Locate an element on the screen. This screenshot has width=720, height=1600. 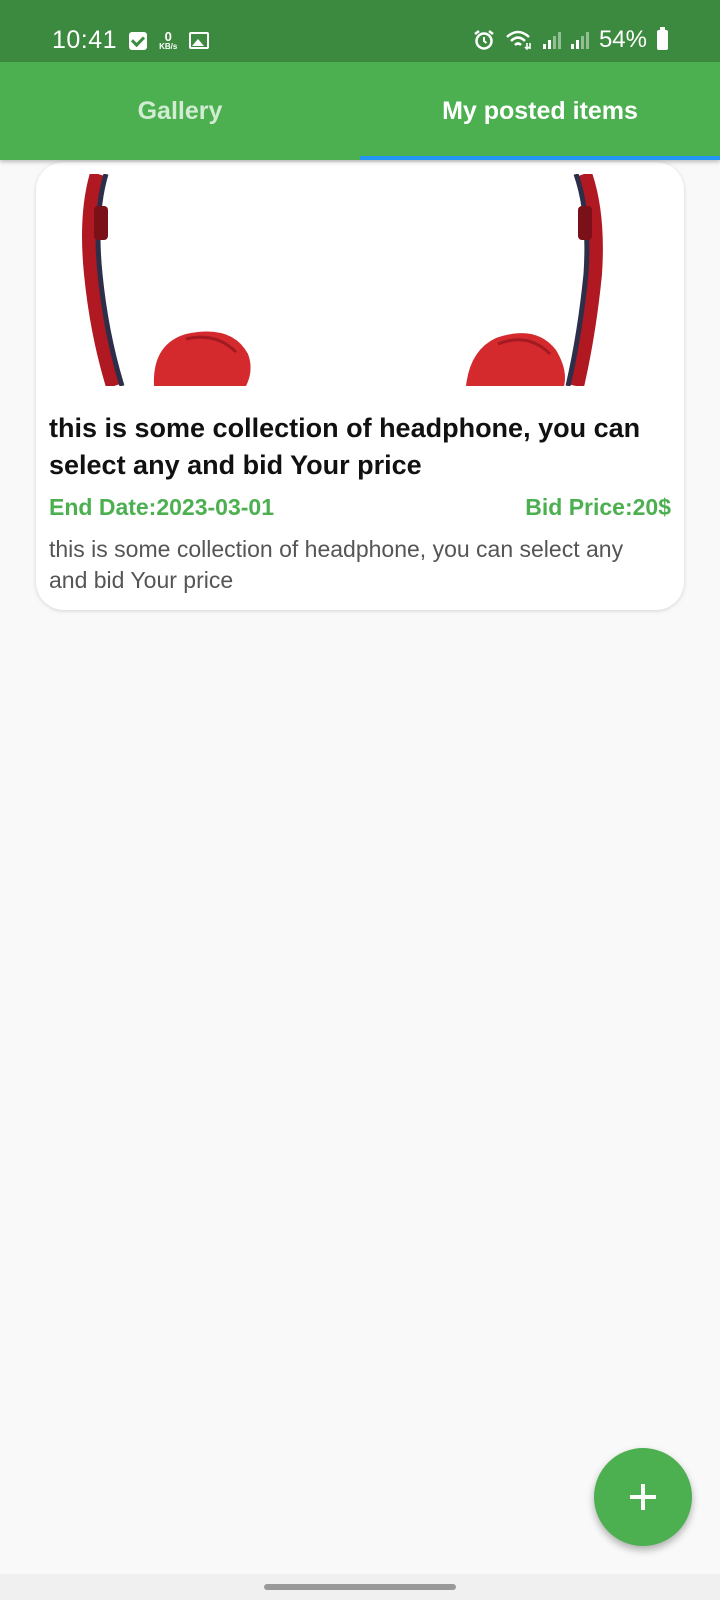
signal-icon is located at coordinates (551, 40).